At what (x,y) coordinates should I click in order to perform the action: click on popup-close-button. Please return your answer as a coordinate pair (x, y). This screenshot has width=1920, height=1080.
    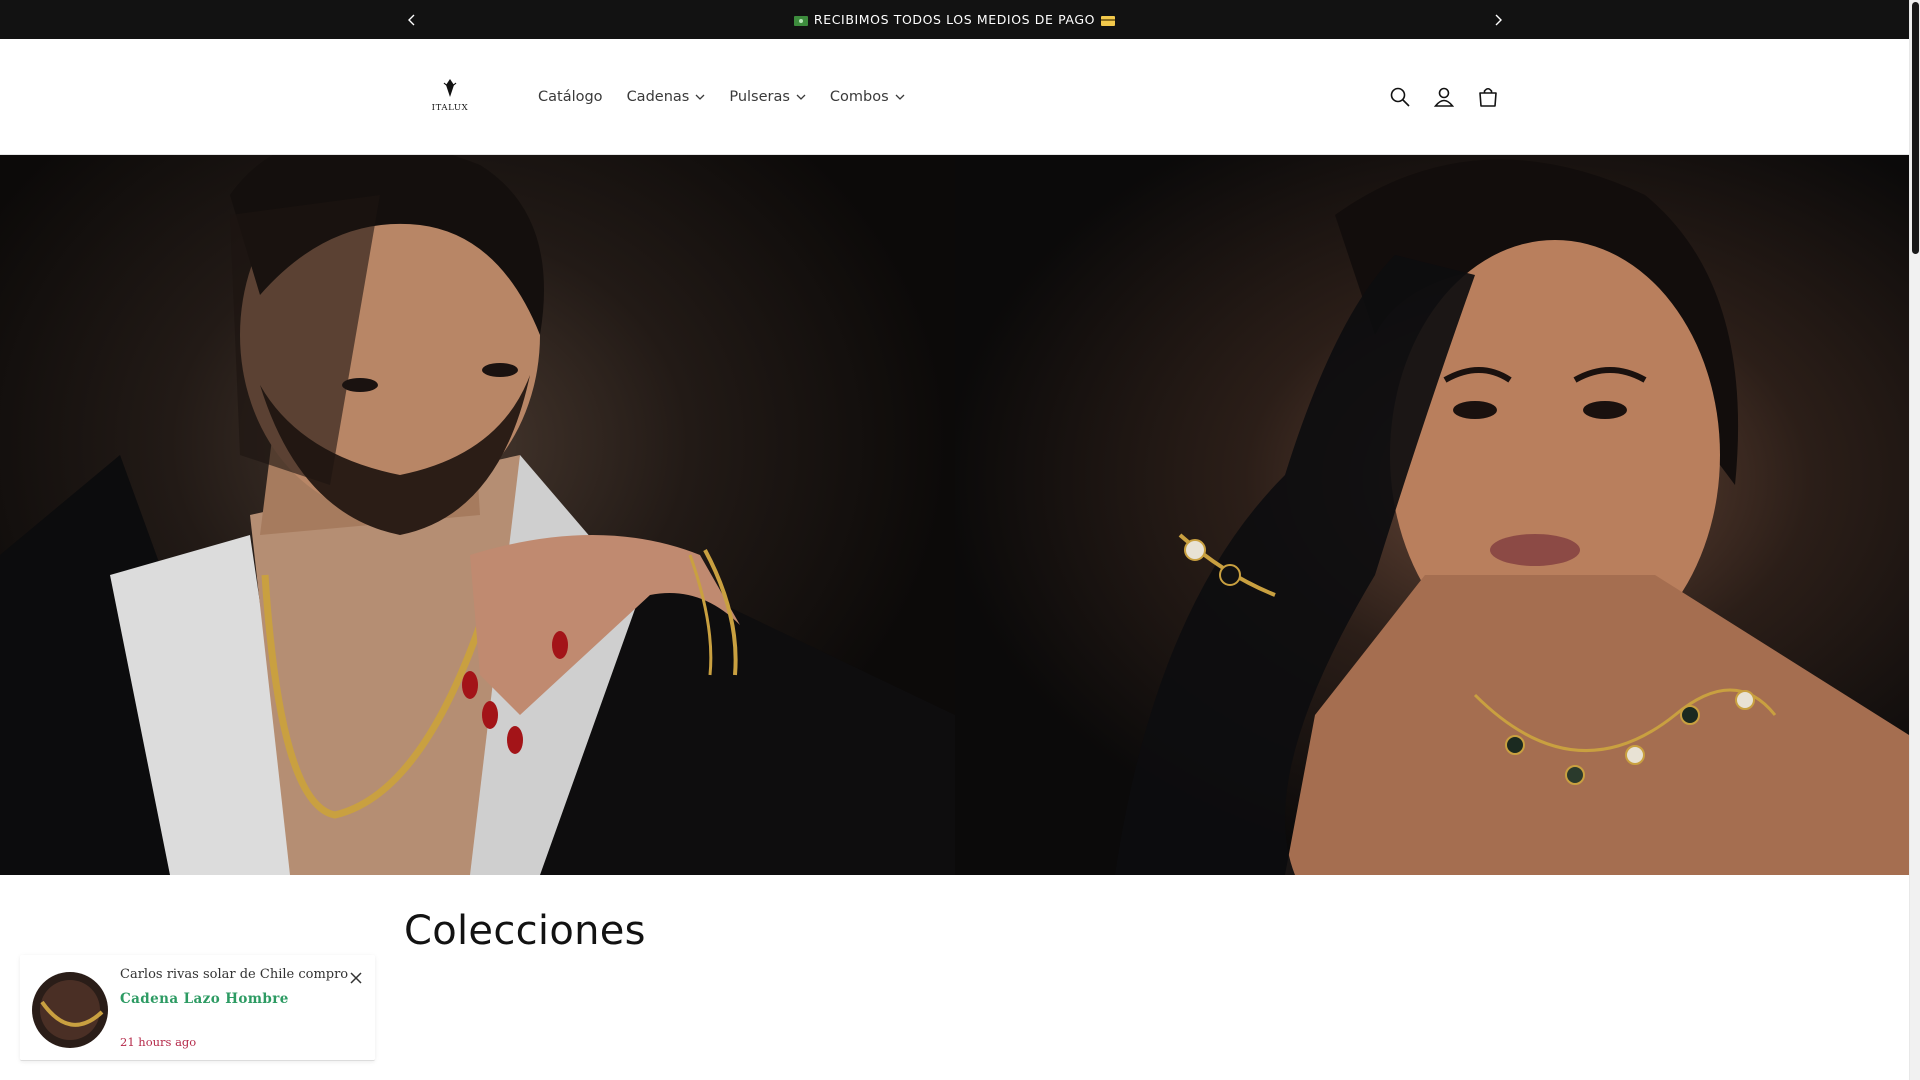
    Looking at the image, I should click on (356, 978).